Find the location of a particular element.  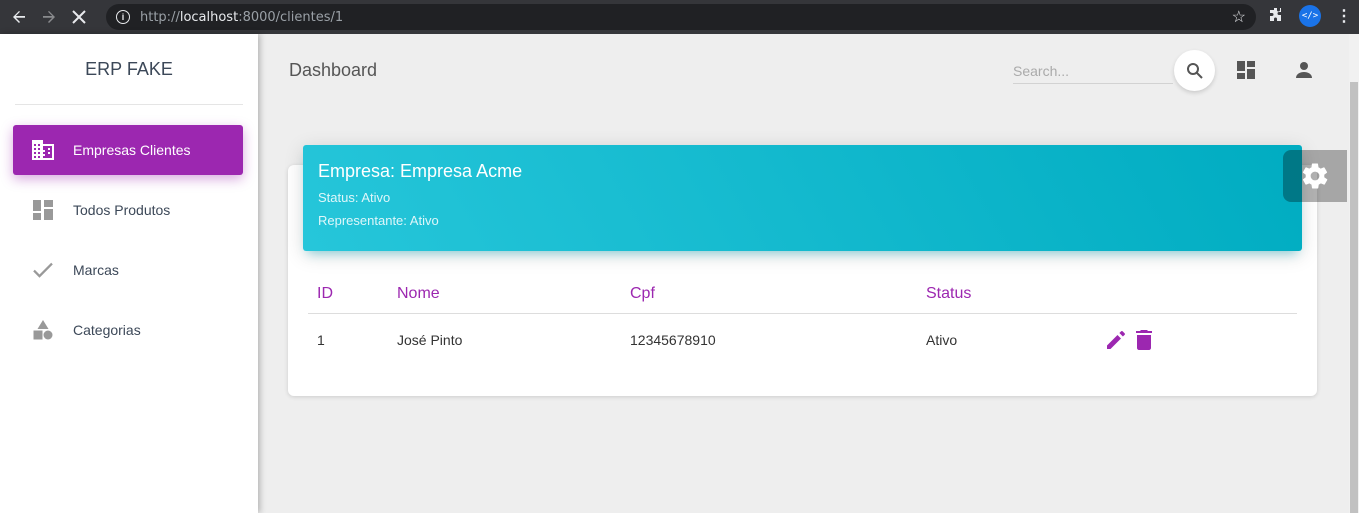

search-button is located at coordinates (1194, 70).